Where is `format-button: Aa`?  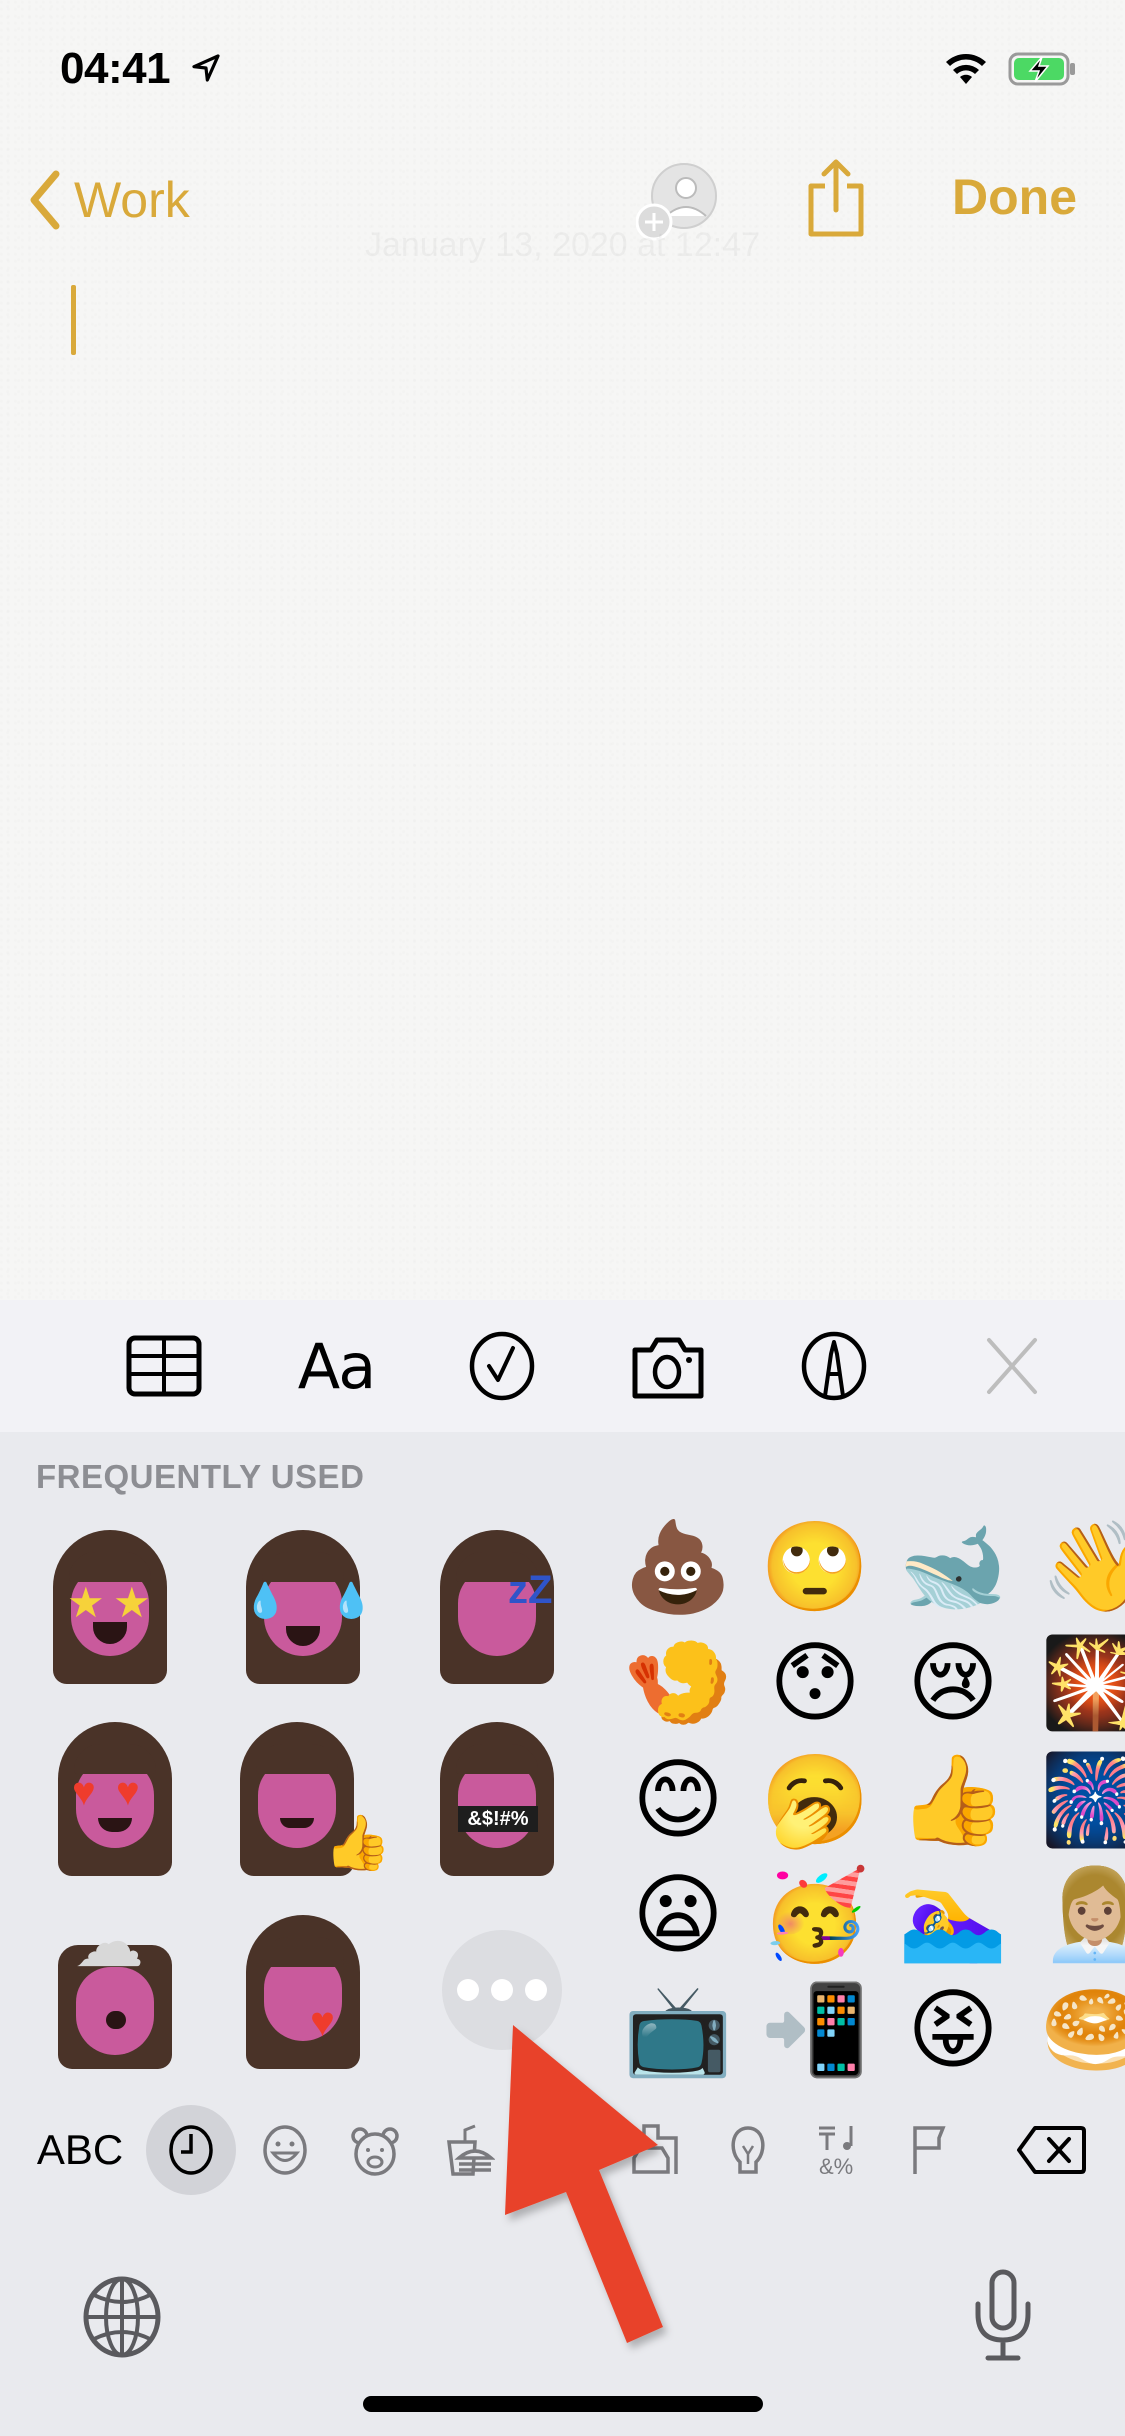
format-button: Aa is located at coordinates (336, 1366).